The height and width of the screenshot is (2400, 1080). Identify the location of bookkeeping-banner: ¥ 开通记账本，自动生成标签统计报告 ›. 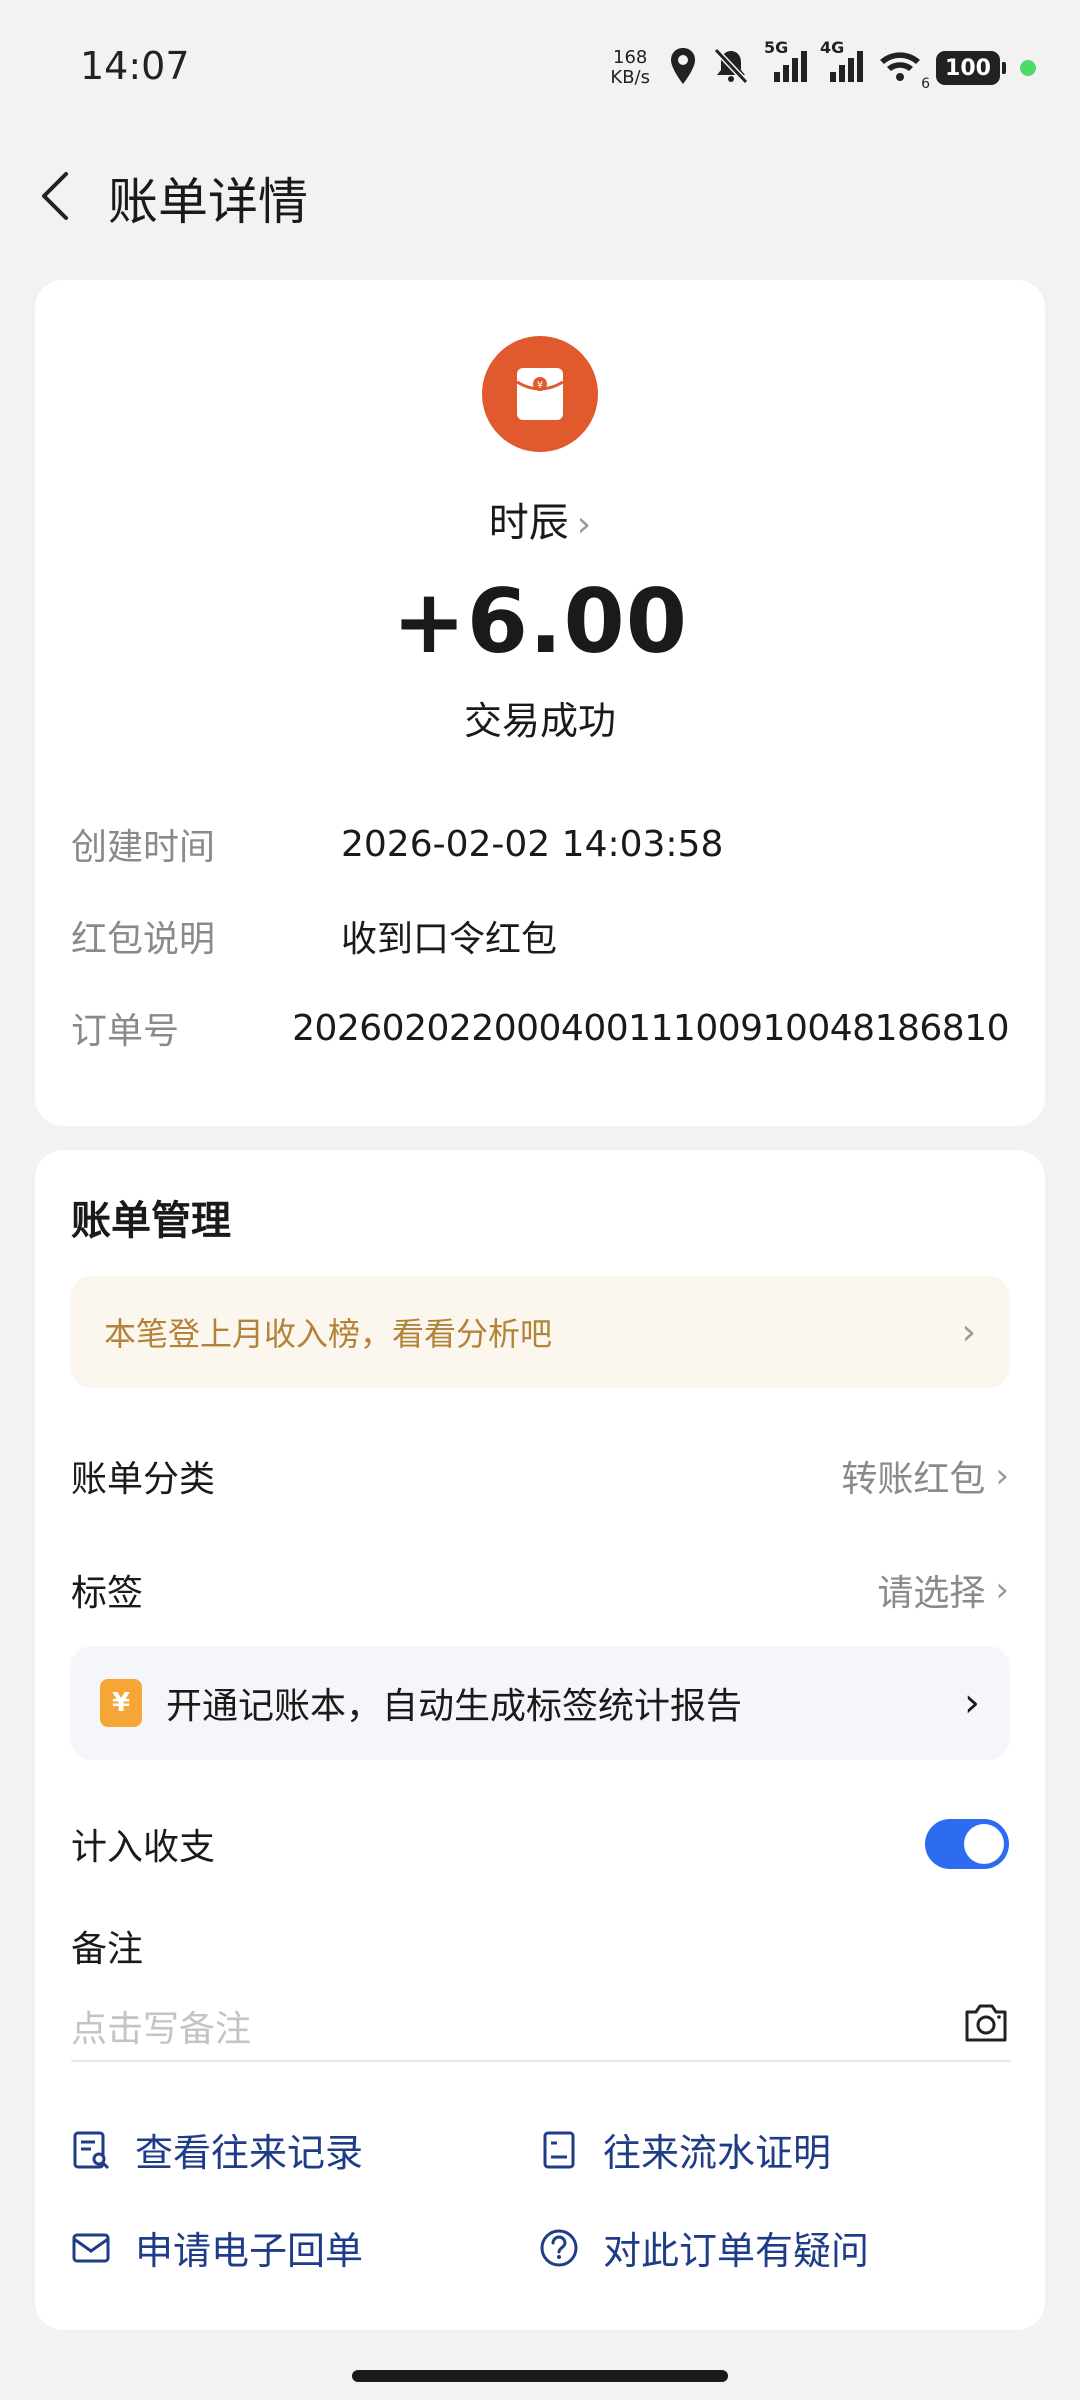
(540, 1703).